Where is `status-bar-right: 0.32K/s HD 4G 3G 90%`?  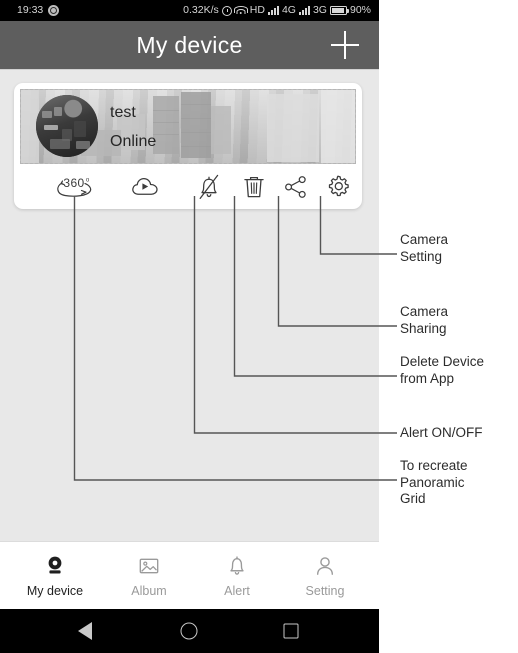
status-bar-right: 0.32K/s HD 4G 3G 90% is located at coordinates (277, 10).